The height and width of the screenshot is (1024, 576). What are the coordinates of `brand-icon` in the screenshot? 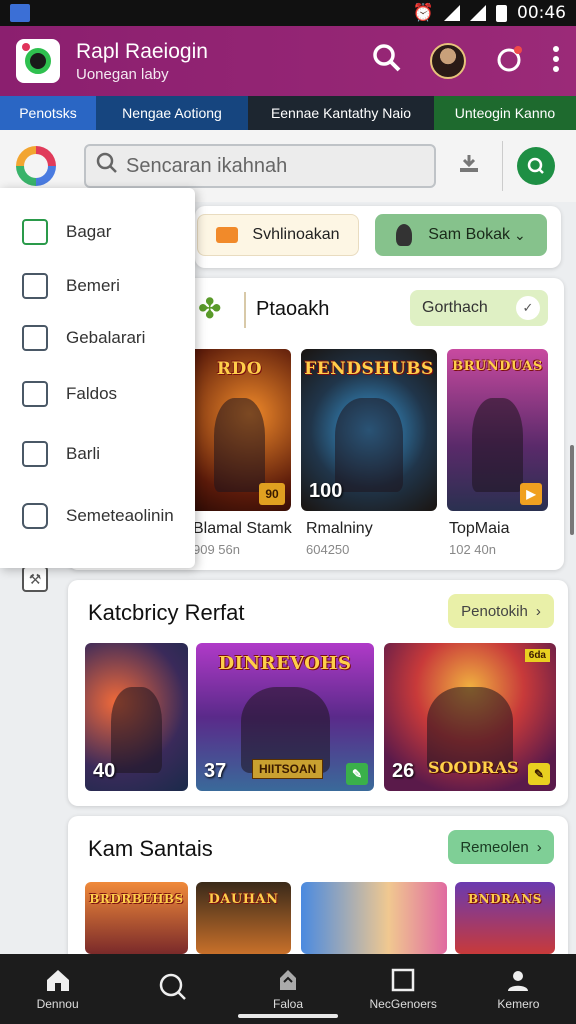 It's located at (36, 166).